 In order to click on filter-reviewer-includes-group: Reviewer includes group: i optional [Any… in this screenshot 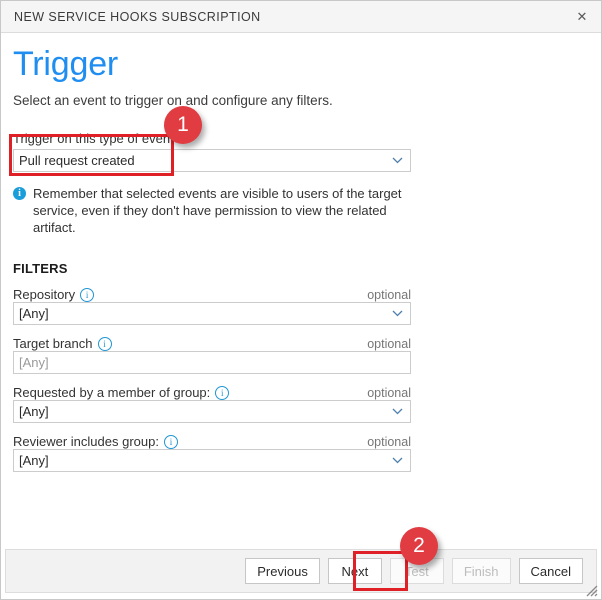, I will do `click(212, 453)`.